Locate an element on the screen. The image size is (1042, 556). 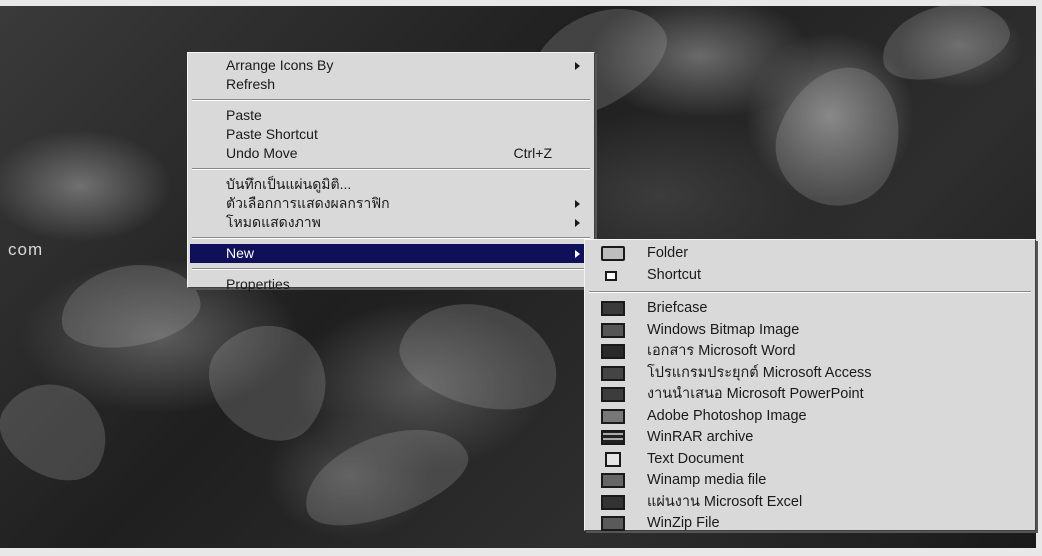
new-item-winamp: Winamp media file is located at coordinates (810, 481).